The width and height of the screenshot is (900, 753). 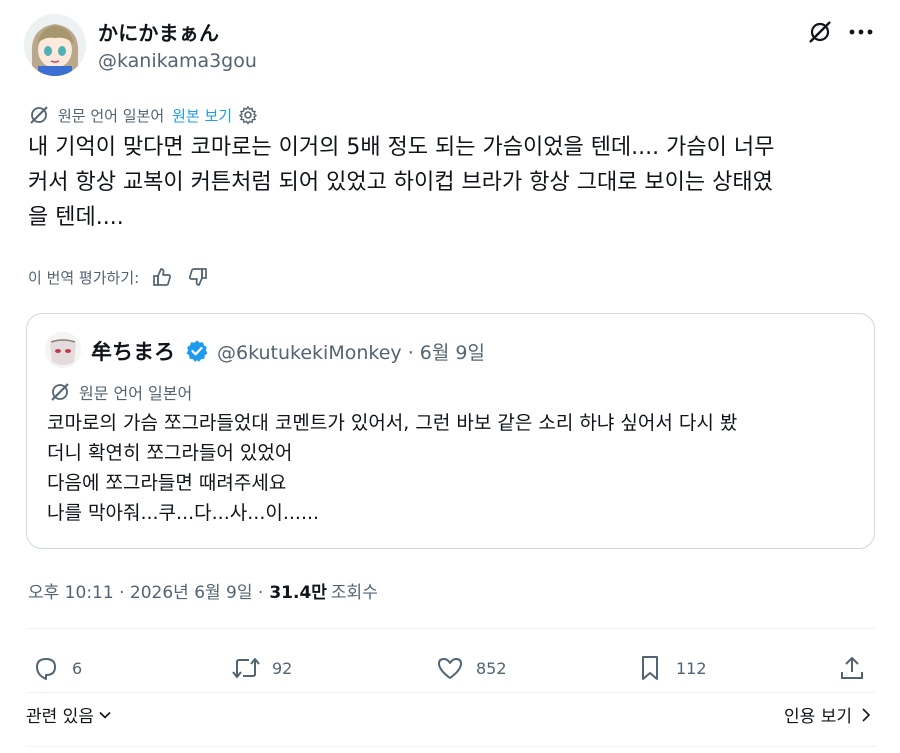 What do you see at coordinates (133, 351) in the screenshot?
I see `quoted-author-display-name: 牟ちまろ` at bounding box center [133, 351].